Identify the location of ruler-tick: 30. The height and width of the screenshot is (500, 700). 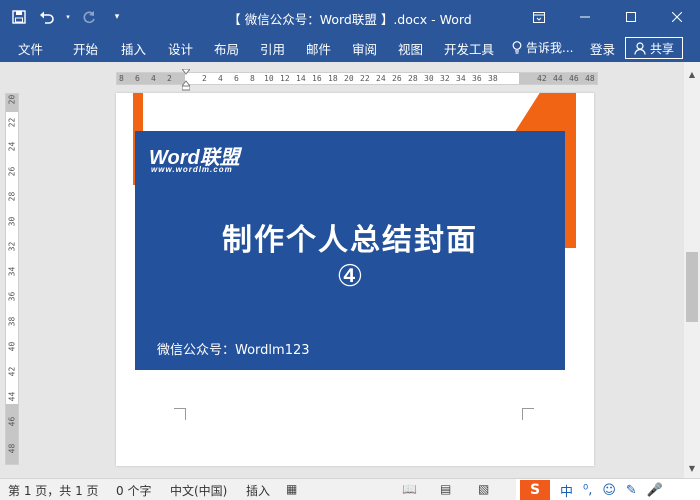
(429, 78).